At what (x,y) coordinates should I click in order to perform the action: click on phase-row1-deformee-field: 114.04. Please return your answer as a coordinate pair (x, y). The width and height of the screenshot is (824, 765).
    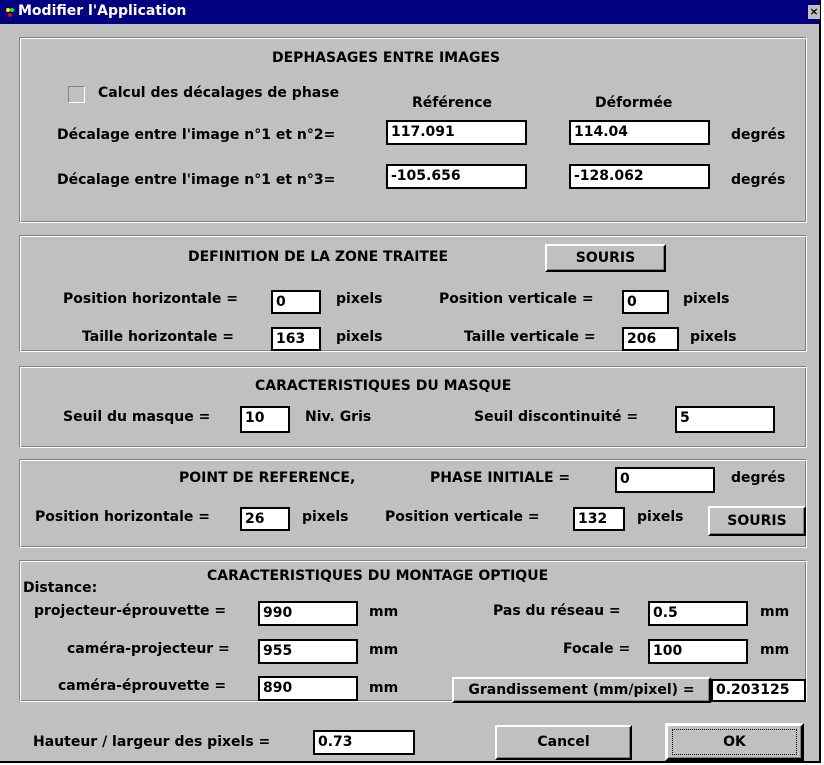
    Looking at the image, I should click on (639, 132).